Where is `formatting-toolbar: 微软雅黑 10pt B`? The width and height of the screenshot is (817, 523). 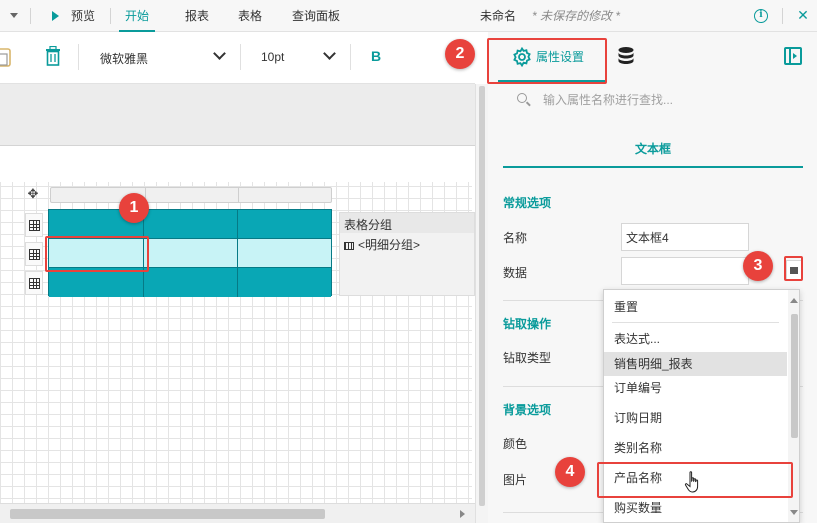
formatting-toolbar: 微软雅黑 10pt B is located at coordinates (237, 58).